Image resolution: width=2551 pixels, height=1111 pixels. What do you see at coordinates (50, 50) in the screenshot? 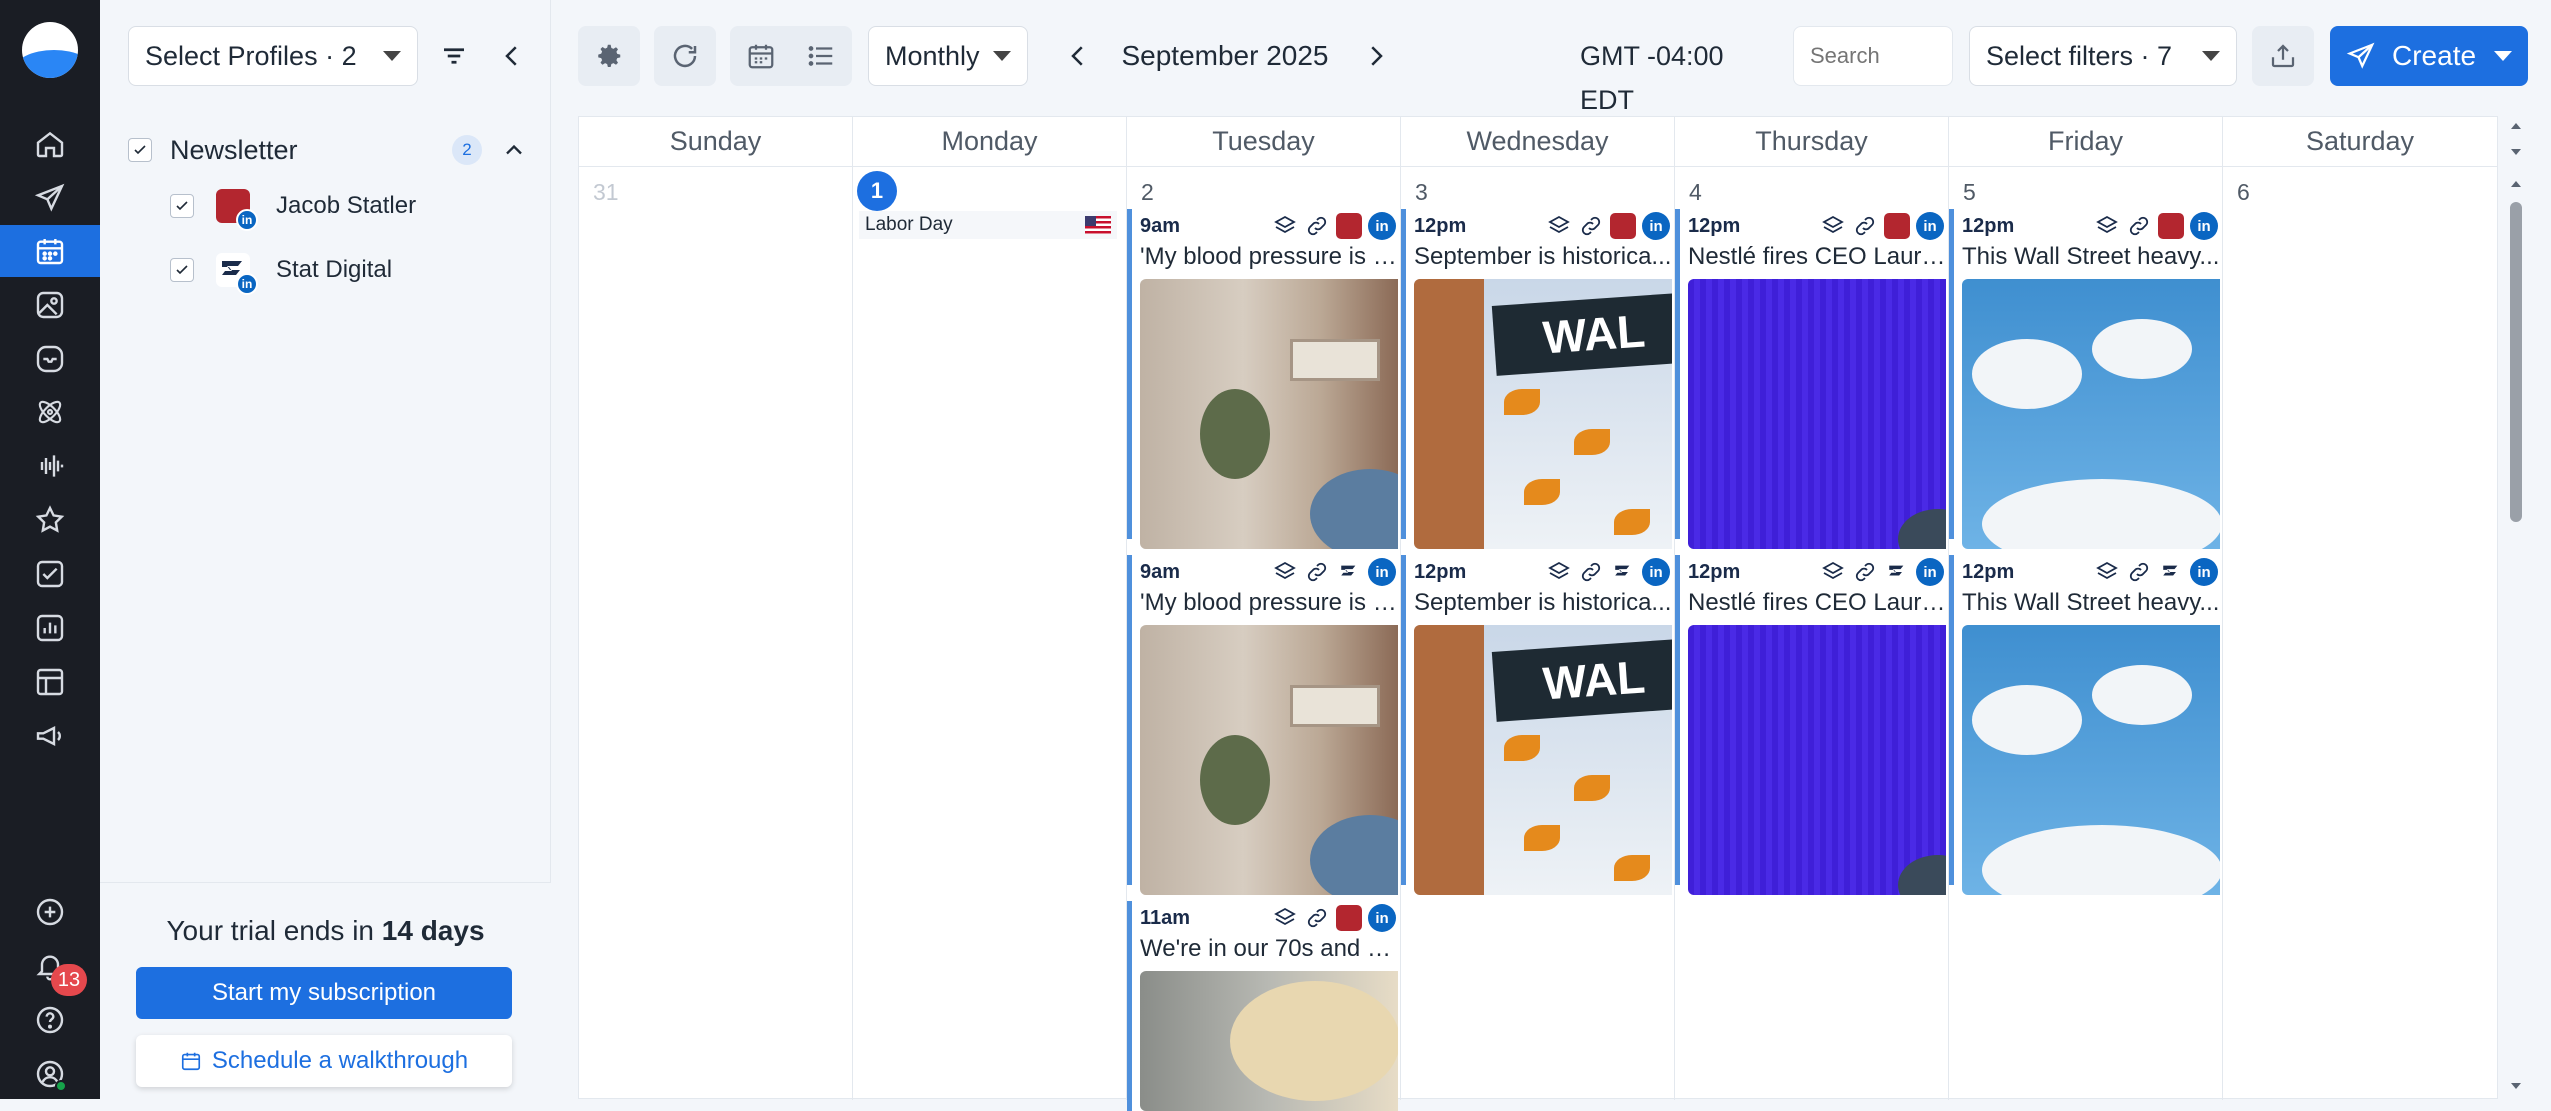
I see `app-logo` at bounding box center [50, 50].